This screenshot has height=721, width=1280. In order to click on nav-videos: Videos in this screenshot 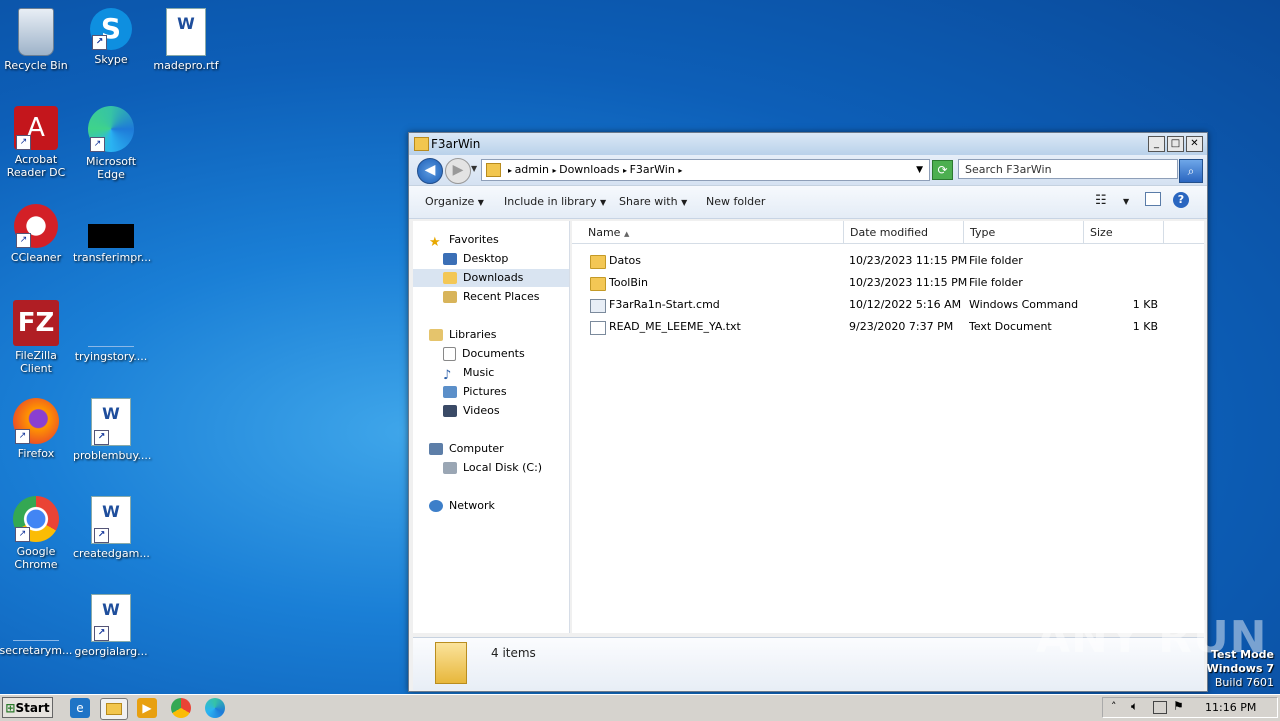, I will do `click(471, 411)`.